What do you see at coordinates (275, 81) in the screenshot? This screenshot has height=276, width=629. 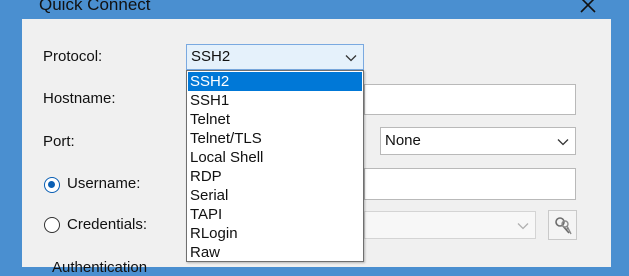 I see `protocol-option-ssh2: SSH2` at bounding box center [275, 81].